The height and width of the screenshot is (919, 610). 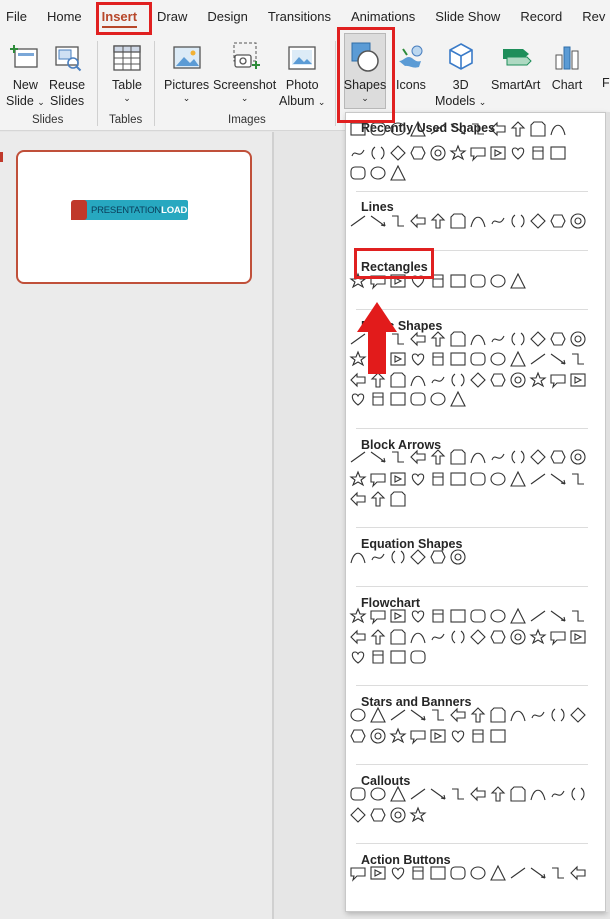 What do you see at coordinates (411, 65) in the screenshot?
I see `icons-button: Icons` at bounding box center [411, 65].